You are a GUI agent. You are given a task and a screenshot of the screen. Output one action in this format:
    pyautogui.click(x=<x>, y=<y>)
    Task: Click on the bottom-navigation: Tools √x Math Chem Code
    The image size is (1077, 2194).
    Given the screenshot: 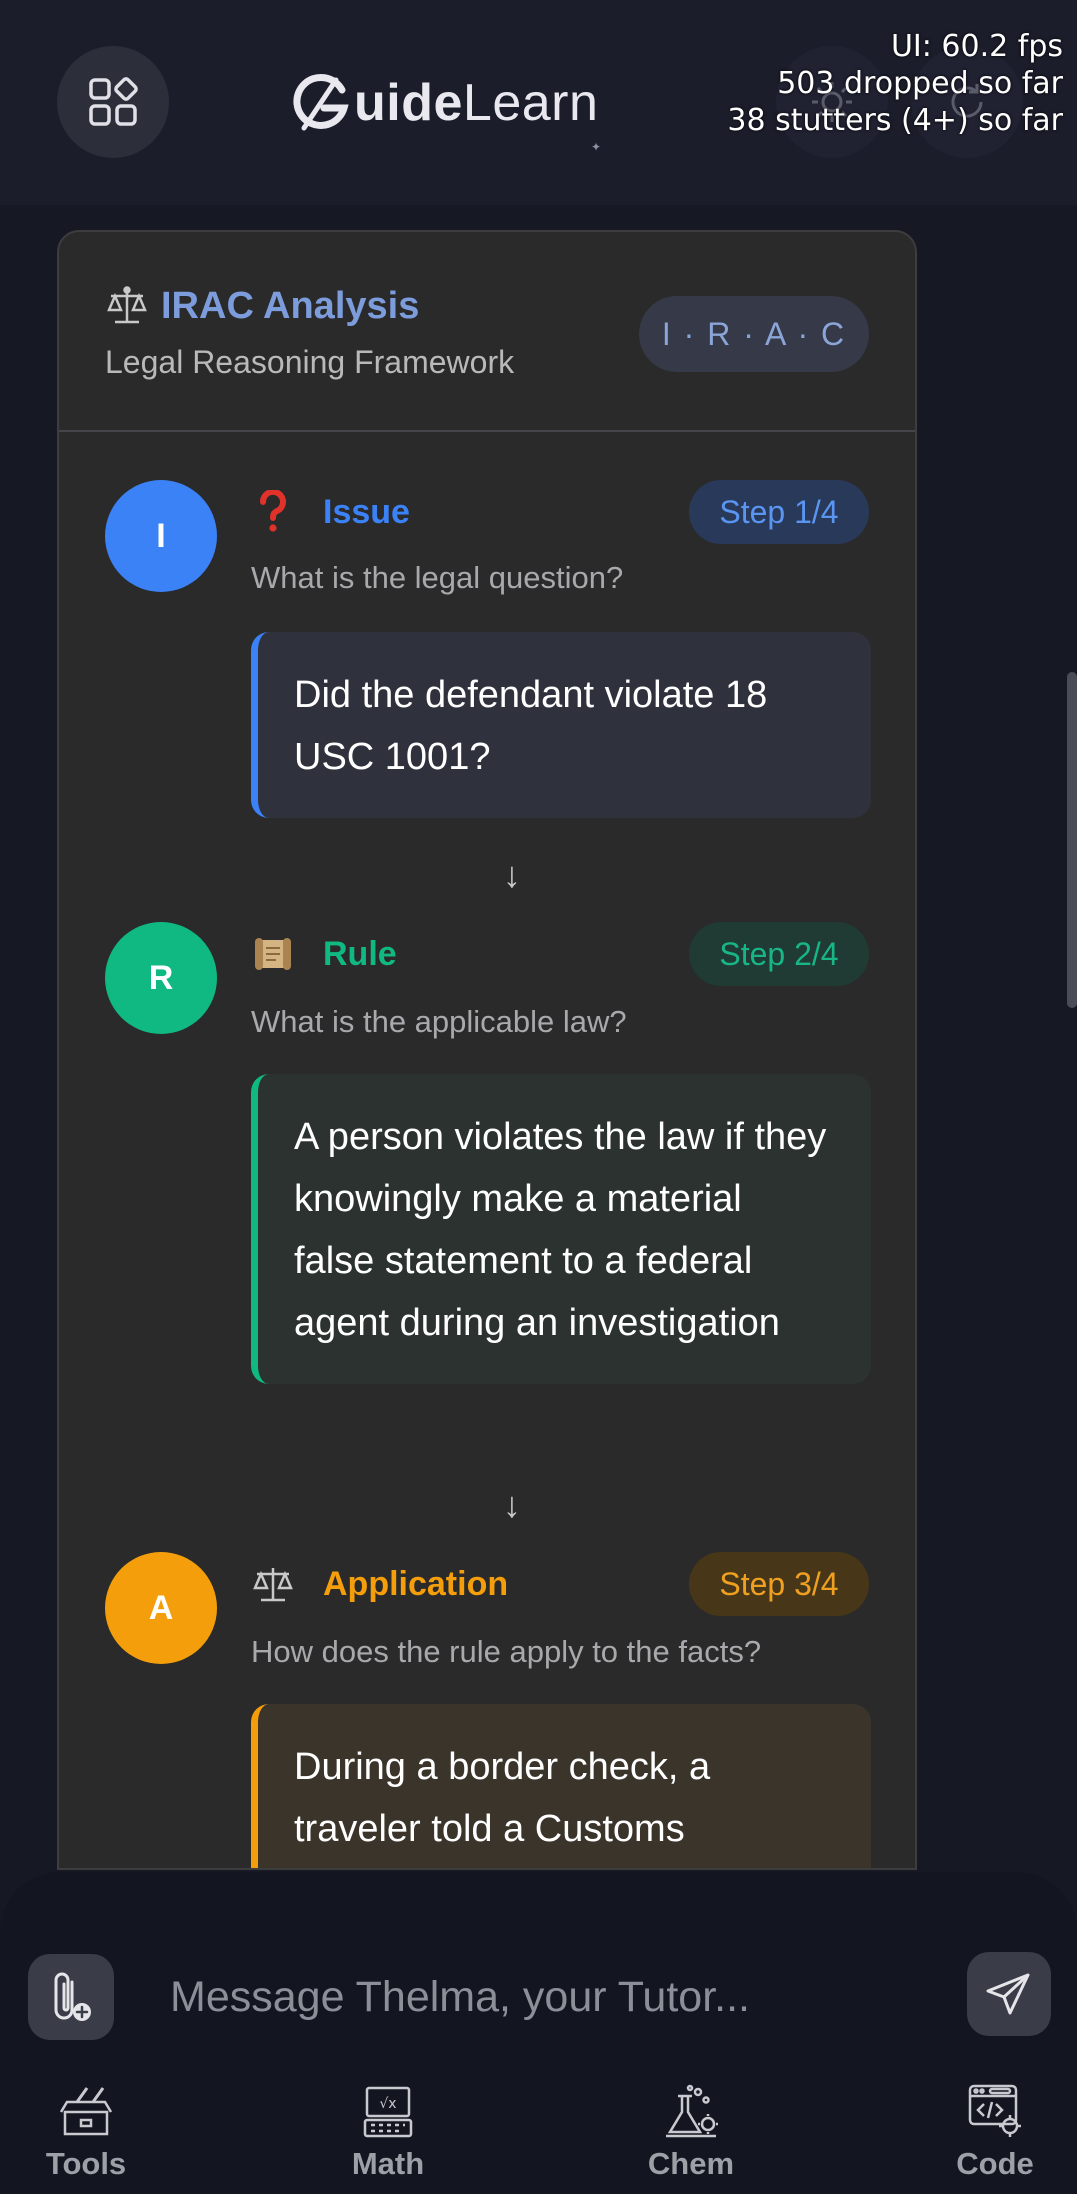 What is the action you would take?
    pyautogui.click(x=538, y=2133)
    